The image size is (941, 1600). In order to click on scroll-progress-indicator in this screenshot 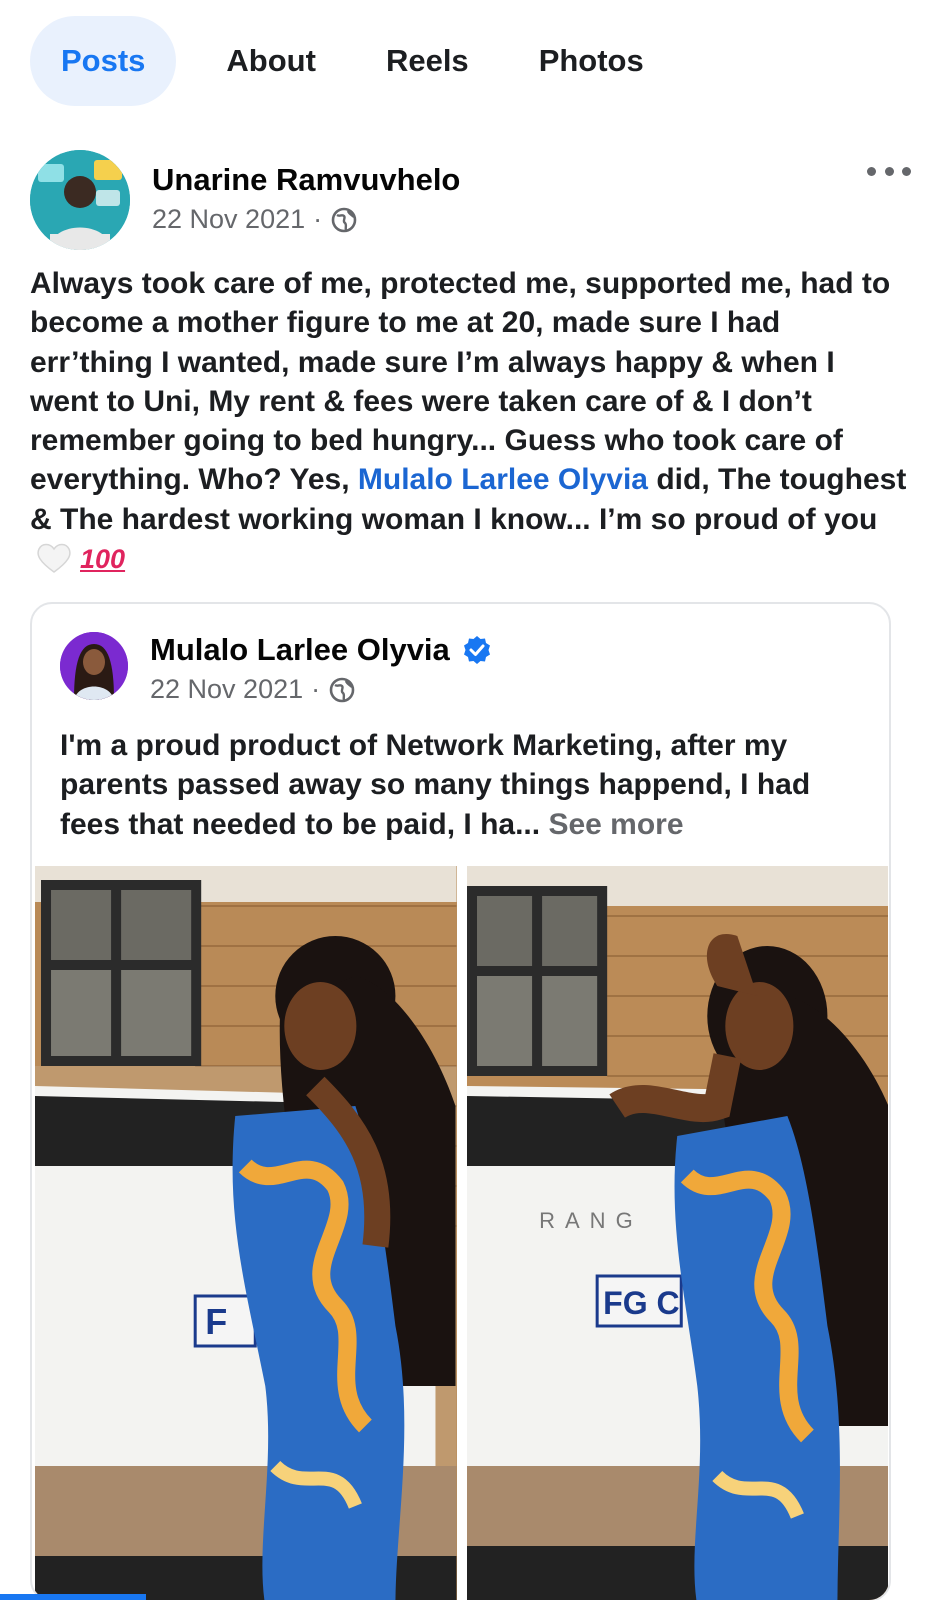, I will do `click(73, 1597)`.